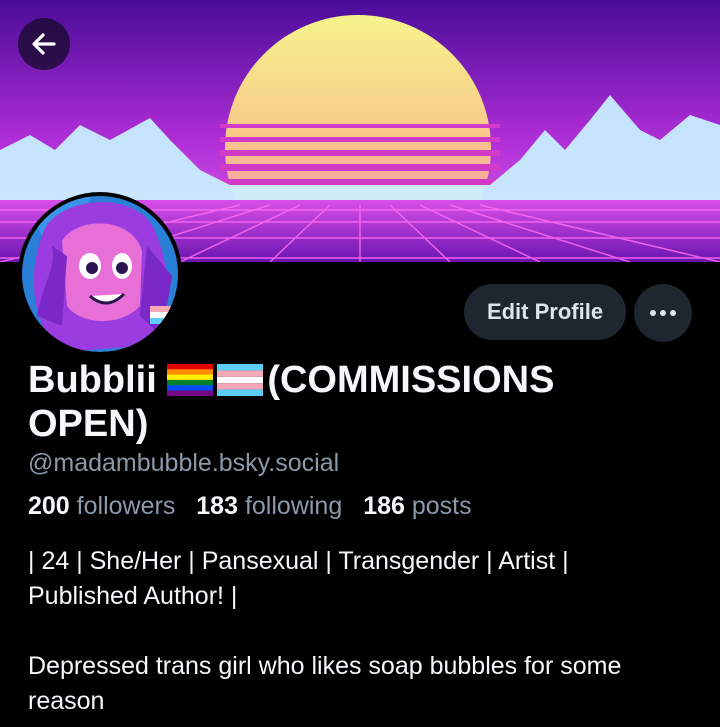 The width and height of the screenshot is (720, 727). I want to click on display-name-suffix: (COMMISSIONS, so click(411, 380).